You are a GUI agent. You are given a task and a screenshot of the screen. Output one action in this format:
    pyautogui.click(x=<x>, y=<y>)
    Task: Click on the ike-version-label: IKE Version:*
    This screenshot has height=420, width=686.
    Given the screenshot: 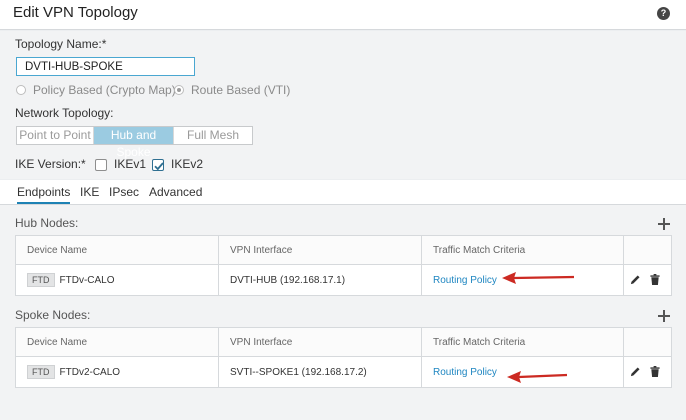 What is the action you would take?
    pyautogui.click(x=50, y=164)
    